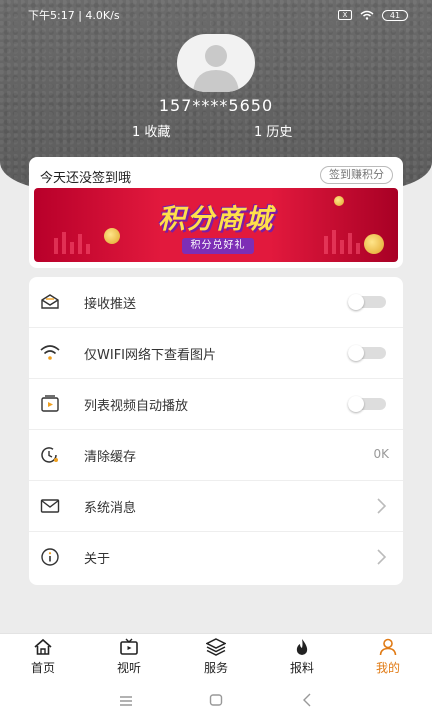  What do you see at coordinates (395, 15) in the screenshot?
I see `battery-icon: 41` at bounding box center [395, 15].